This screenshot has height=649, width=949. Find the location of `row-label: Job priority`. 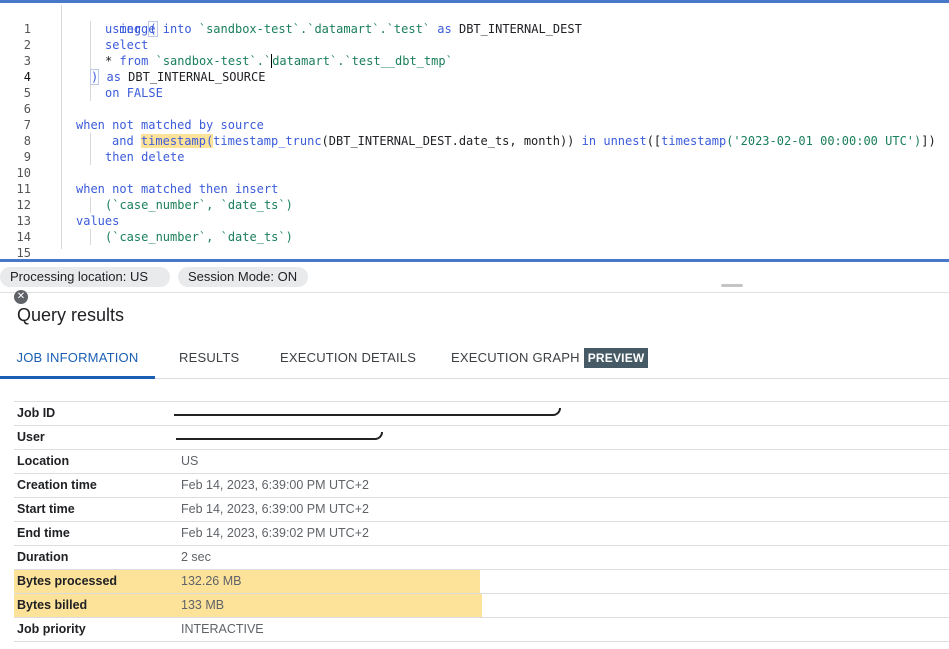

row-label: Job priority is located at coordinates (51, 629).